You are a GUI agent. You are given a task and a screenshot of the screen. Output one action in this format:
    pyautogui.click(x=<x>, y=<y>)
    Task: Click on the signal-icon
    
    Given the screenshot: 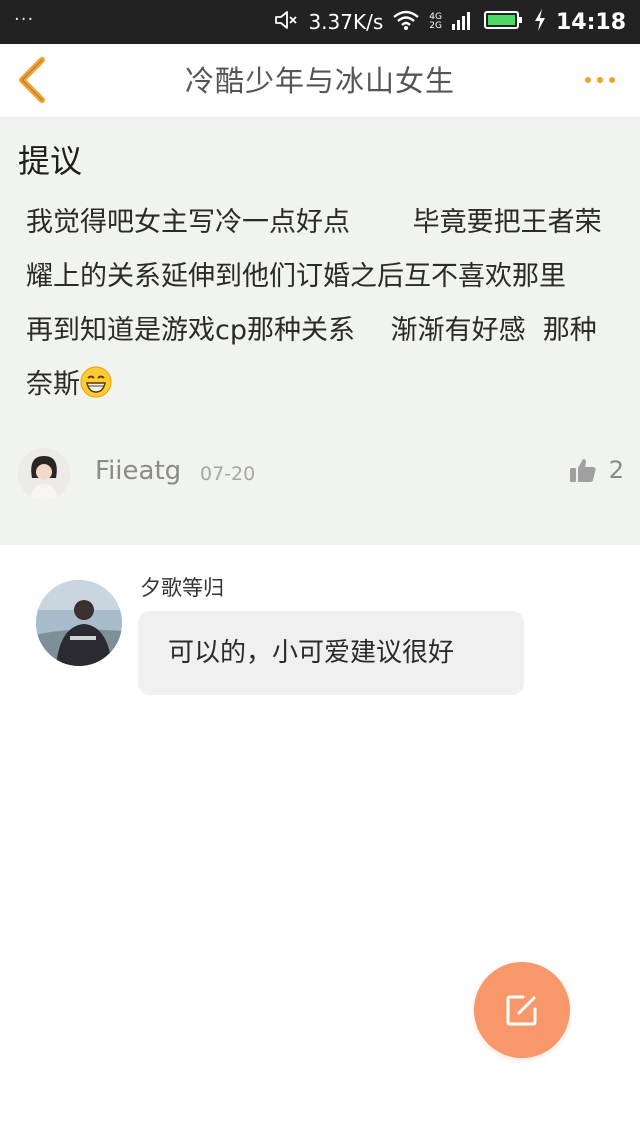 What is the action you would take?
    pyautogui.click(x=462, y=22)
    